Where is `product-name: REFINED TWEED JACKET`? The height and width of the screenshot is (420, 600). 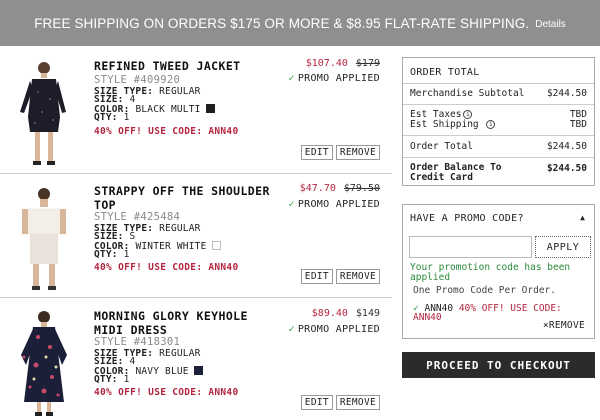
product-name: REFINED TWEED JACKET is located at coordinates (189, 66).